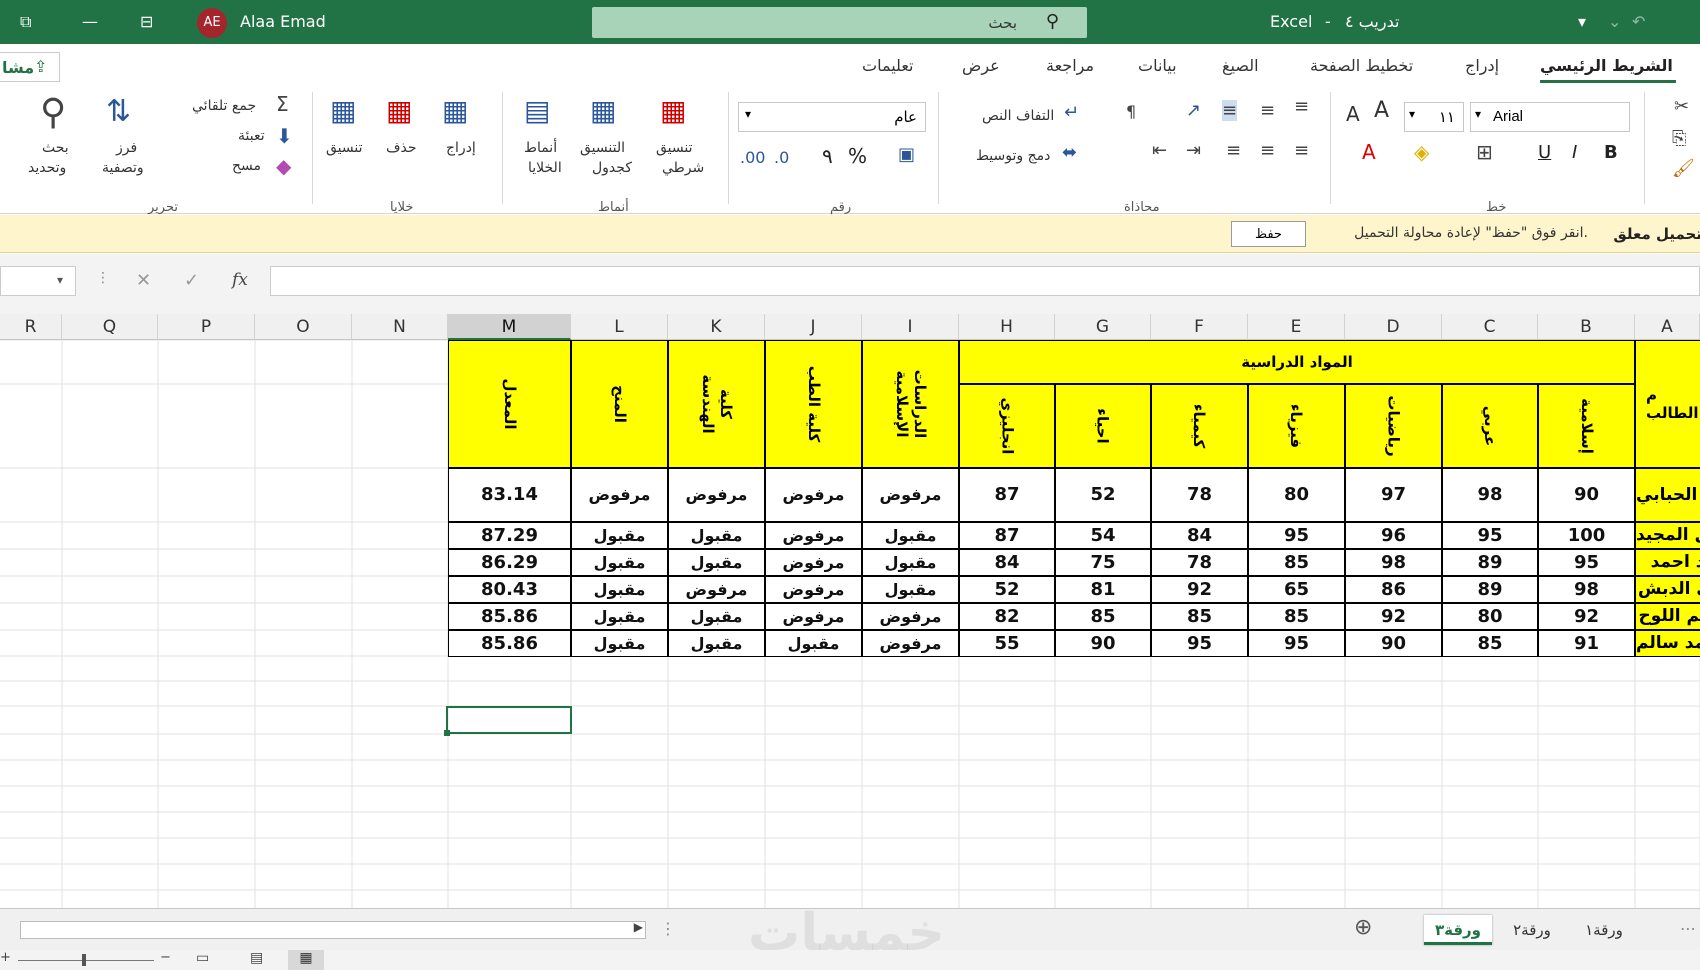 The width and height of the screenshot is (1700, 970). What do you see at coordinates (1532, 930) in the screenshot?
I see `sheet-tab-2: ورقة٢` at bounding box center [1532, 930].